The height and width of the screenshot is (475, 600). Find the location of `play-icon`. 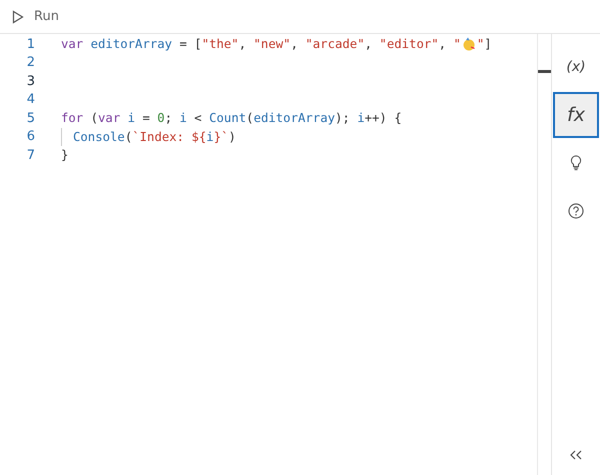

play-icon is located at coordinates (18, 17).